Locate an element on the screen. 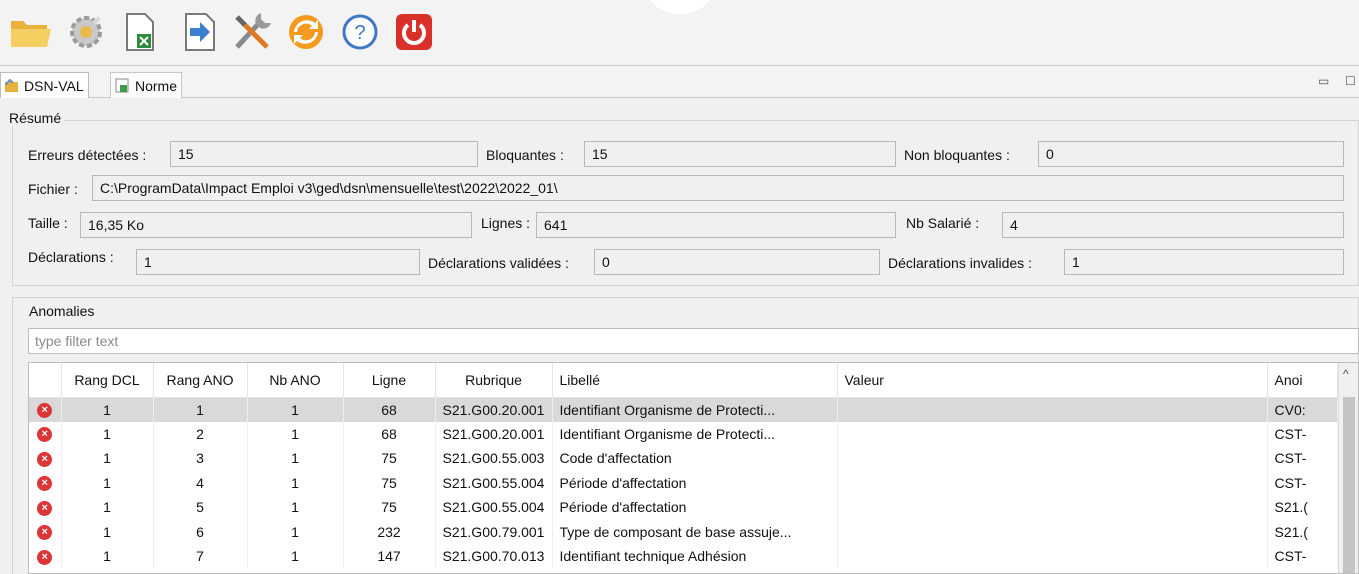 The width and height of the screenshot is (1359, 574). refresh-icon is located at coordinates (306, 32).